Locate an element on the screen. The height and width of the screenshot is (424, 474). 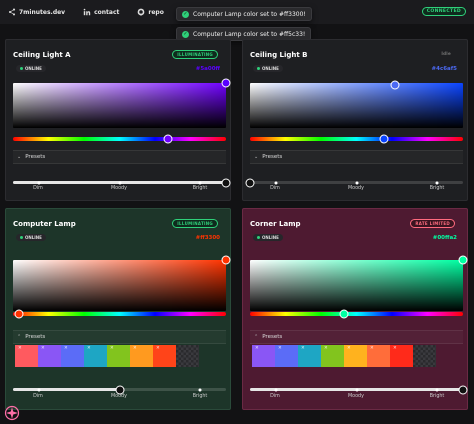
preset-swatches: ✕ ✕ ✕ ✕ ✕ ✕ ✕ is located at coordinates (107, 356).